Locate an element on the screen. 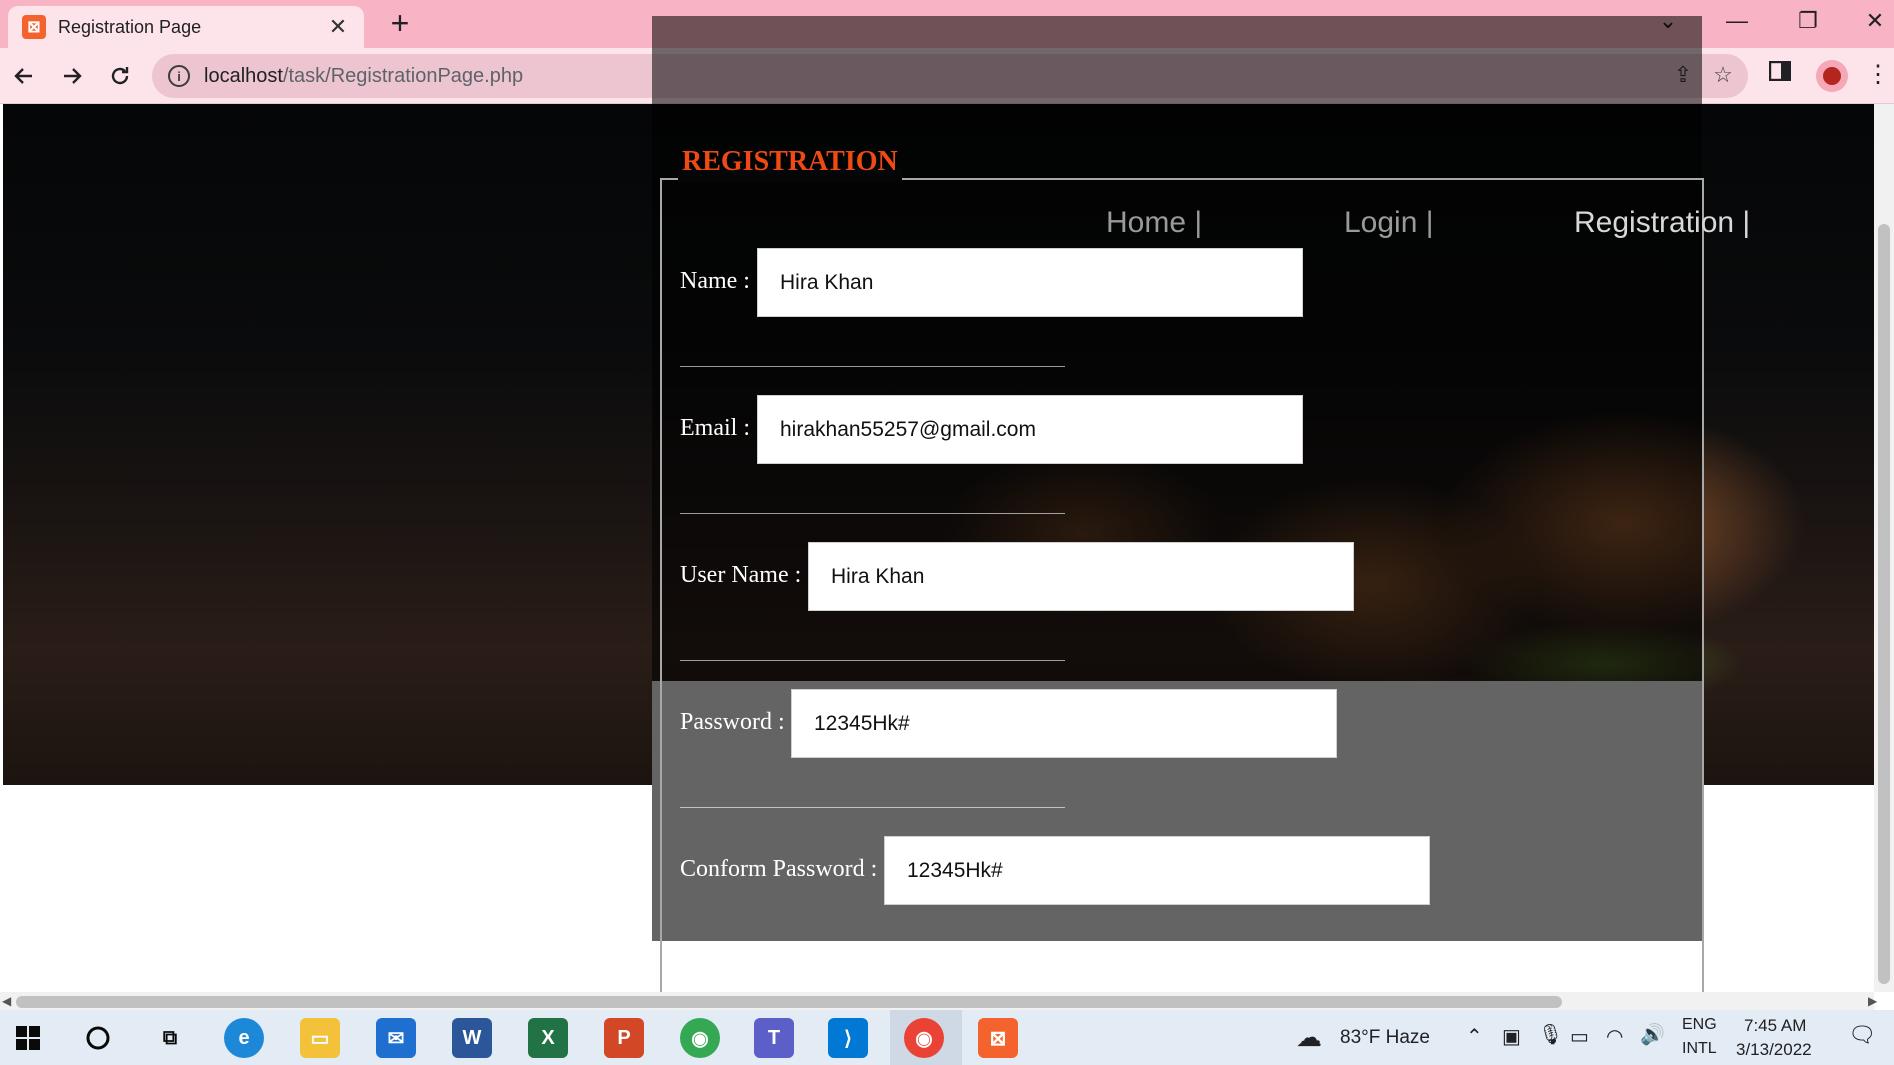  profile-avatar is located at coordinates (1832, 76).